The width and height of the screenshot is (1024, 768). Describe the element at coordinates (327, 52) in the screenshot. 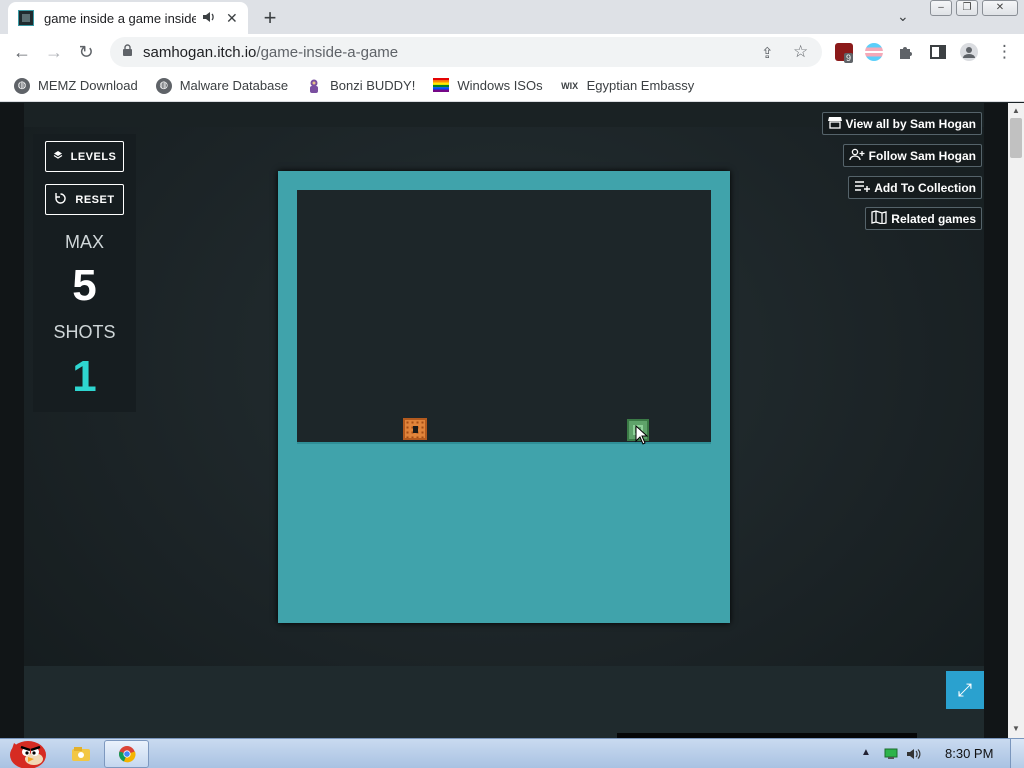

I see `url-path: /game-inside-a-game` at that location.